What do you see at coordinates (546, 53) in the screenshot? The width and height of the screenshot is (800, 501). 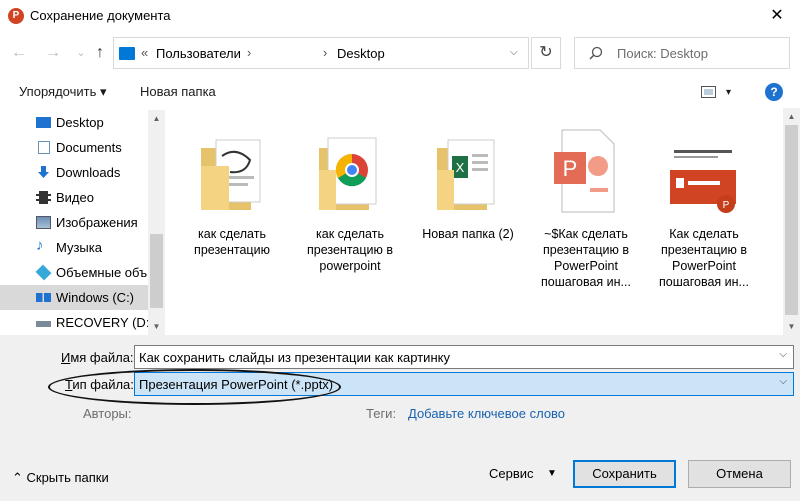 I see `refresh-button: ↻` at bounding box center [546, 53].